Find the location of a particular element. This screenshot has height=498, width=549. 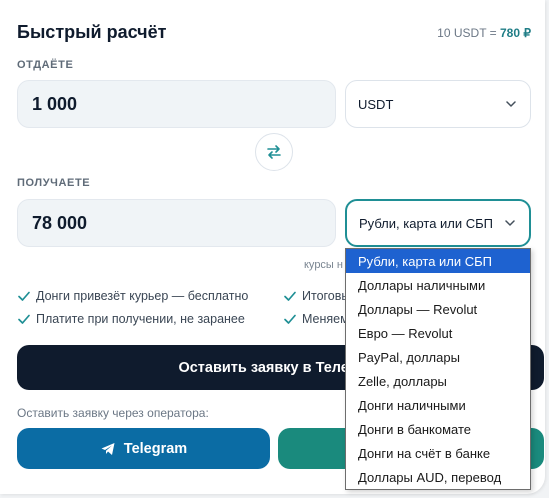

dropdown-option: Доллары наличными is located at coordinates (438, 285).